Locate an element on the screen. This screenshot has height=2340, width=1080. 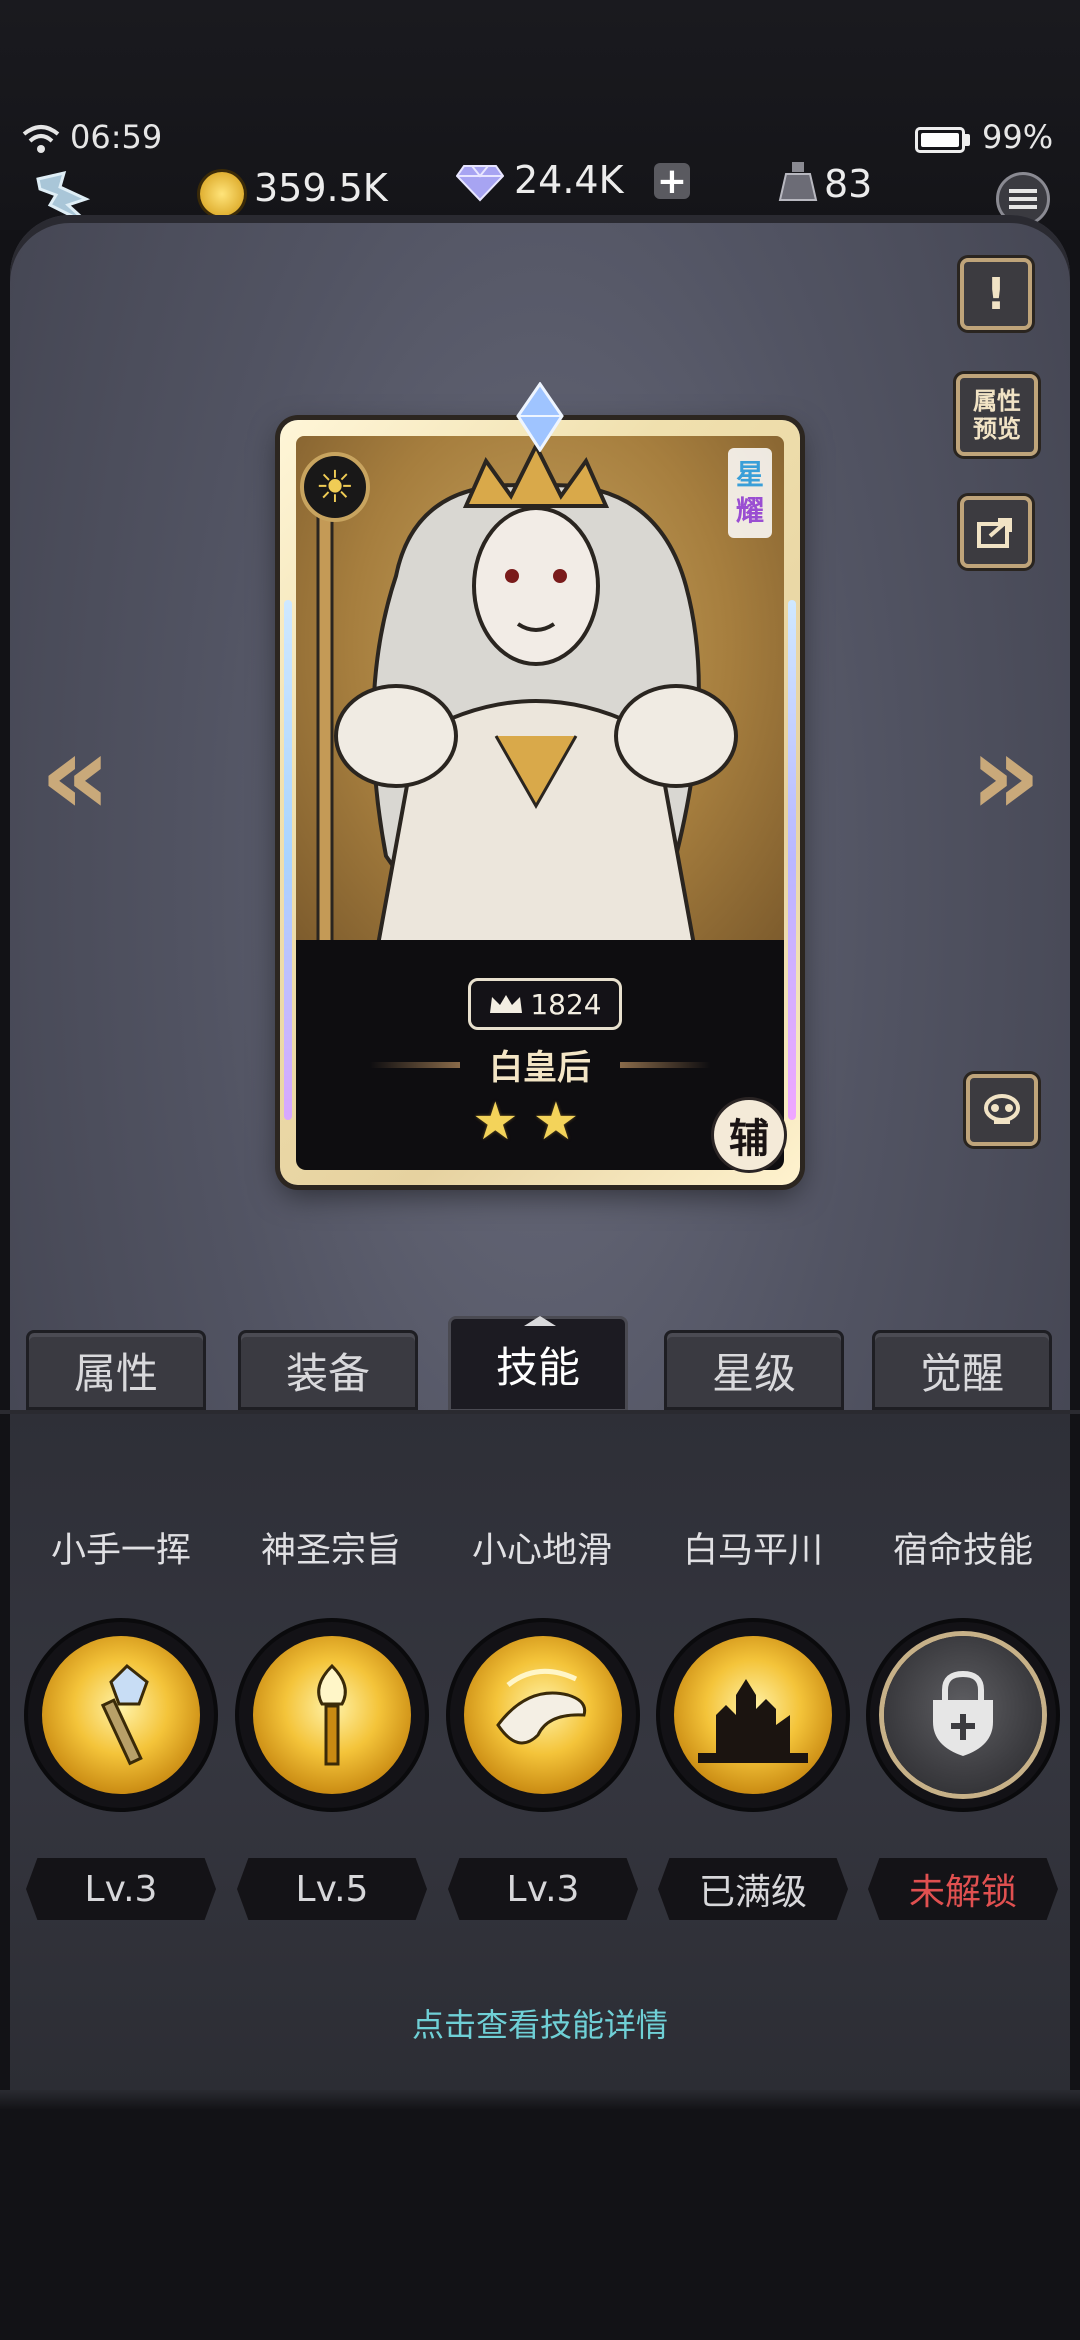
torch-icon is located at coordinates (332, 1714).